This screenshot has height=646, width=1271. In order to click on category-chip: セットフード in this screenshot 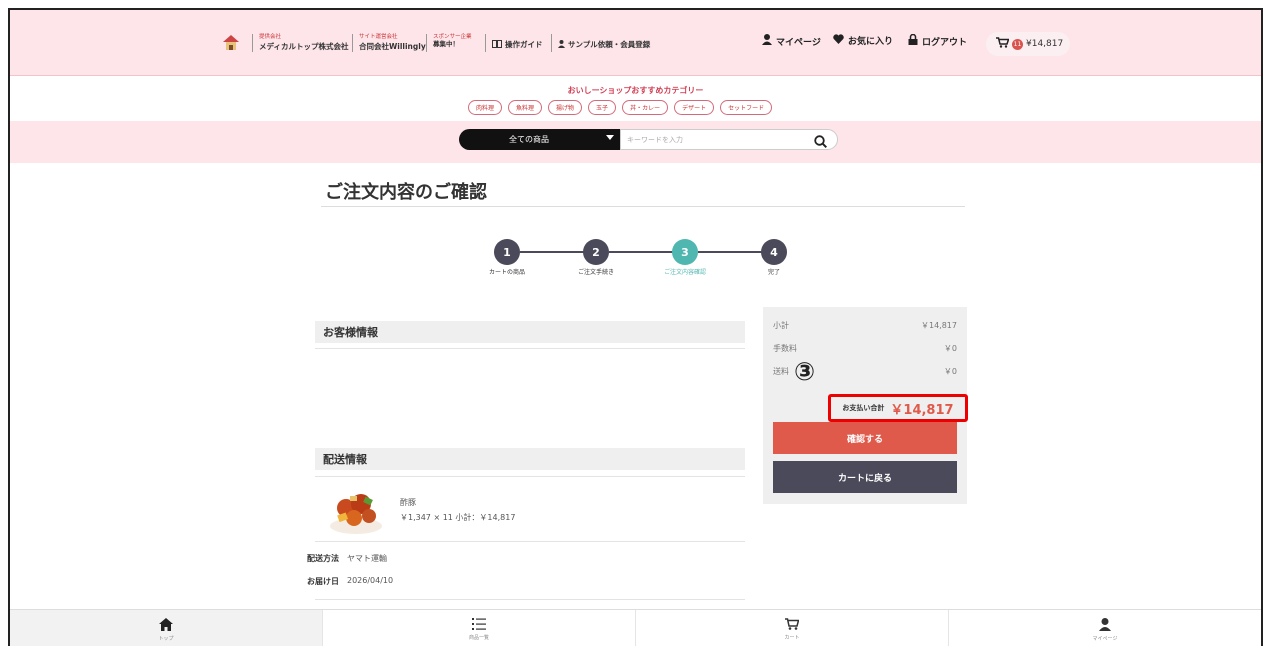, I will do `click(746, 107)`.